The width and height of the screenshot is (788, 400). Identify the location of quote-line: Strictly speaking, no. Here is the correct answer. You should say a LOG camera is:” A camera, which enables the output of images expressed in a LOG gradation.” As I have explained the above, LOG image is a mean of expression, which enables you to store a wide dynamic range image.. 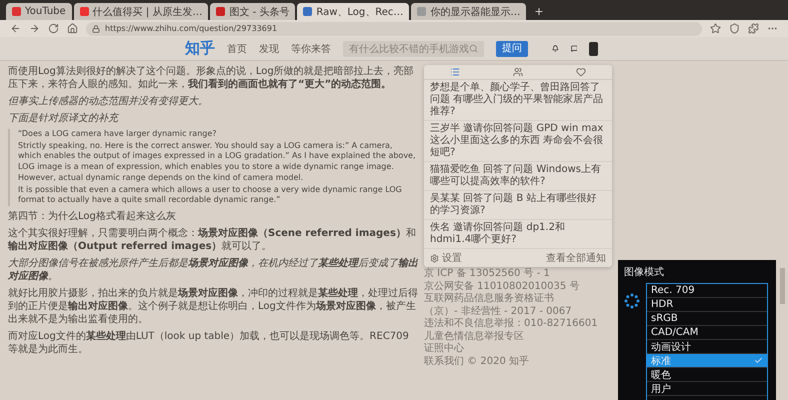
(217, 156).